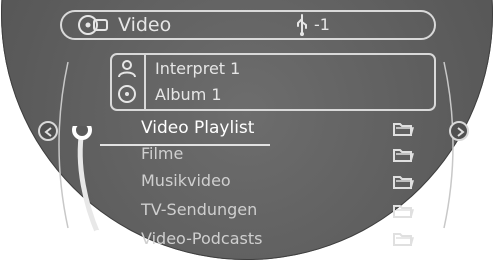 This screenshot has height=261, width=494. What do you see at coordinates (197, 128) in the screenshot?
I see `menu-item-video-playlist: Video Playlist` at bounding box center [197, 128].